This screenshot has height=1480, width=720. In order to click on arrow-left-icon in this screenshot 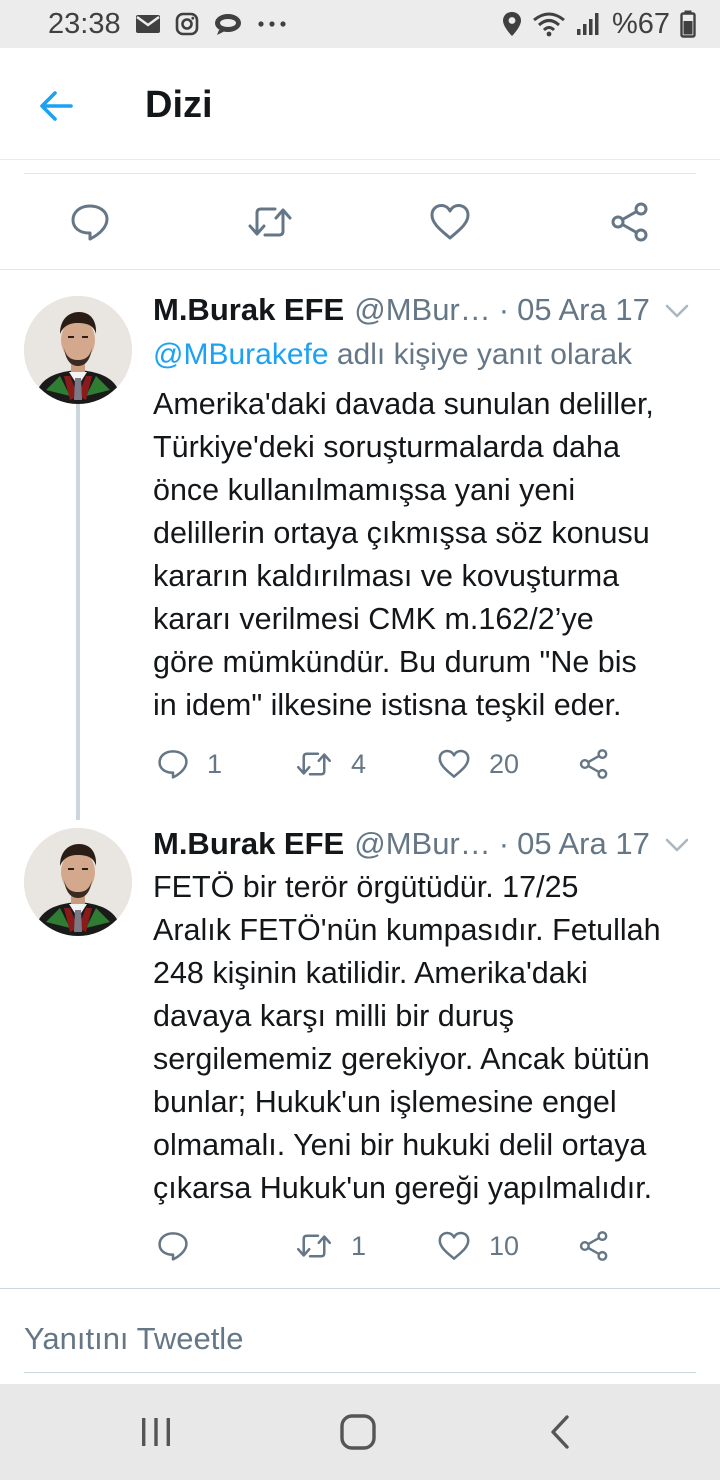, I will do `click(56, 106)`.